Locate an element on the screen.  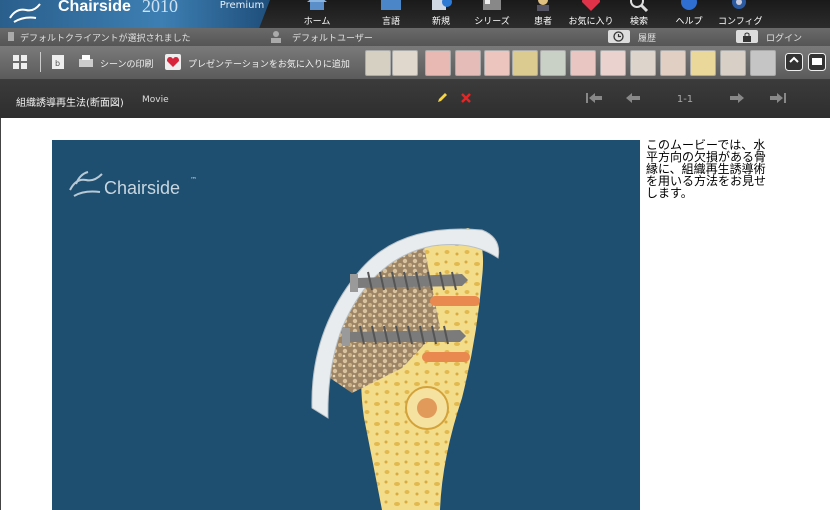
brand-year: 2010 is located at coordinates (160, 8).